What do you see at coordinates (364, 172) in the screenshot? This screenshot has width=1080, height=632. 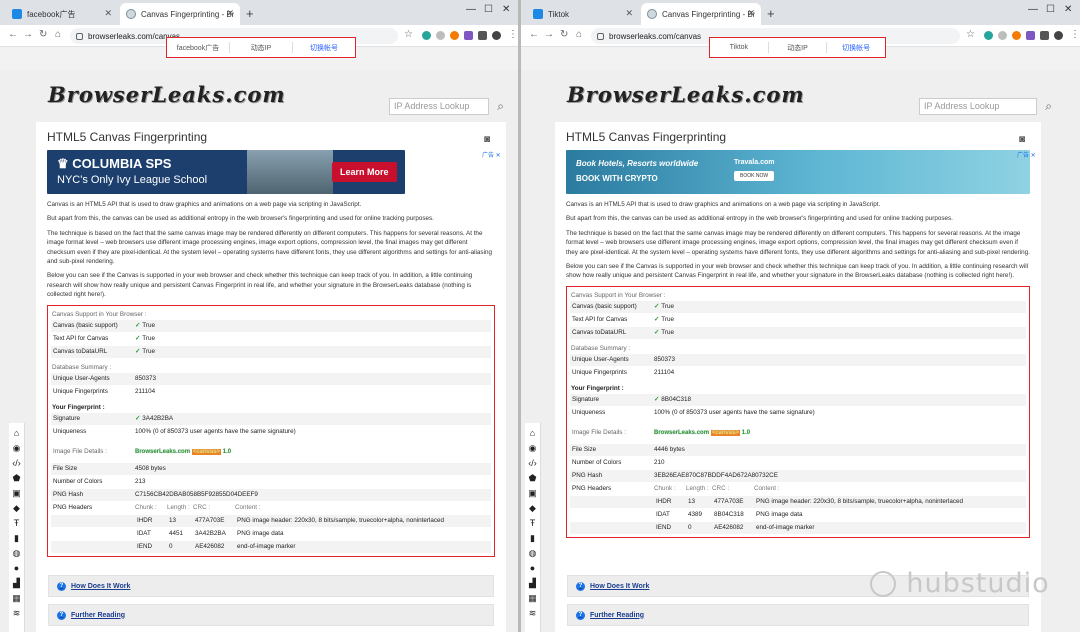 I see `ad-learn-more-button: Learn More` at bounding box center [364, 172].